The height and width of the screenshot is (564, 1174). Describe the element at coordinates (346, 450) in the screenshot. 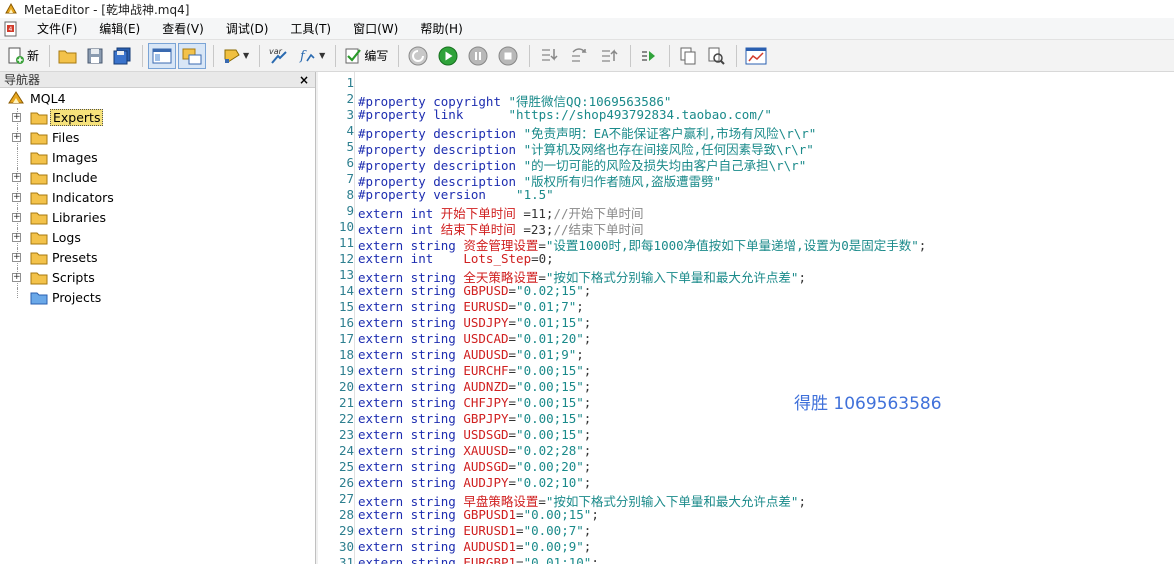

I see `line-number: 24` at that location.